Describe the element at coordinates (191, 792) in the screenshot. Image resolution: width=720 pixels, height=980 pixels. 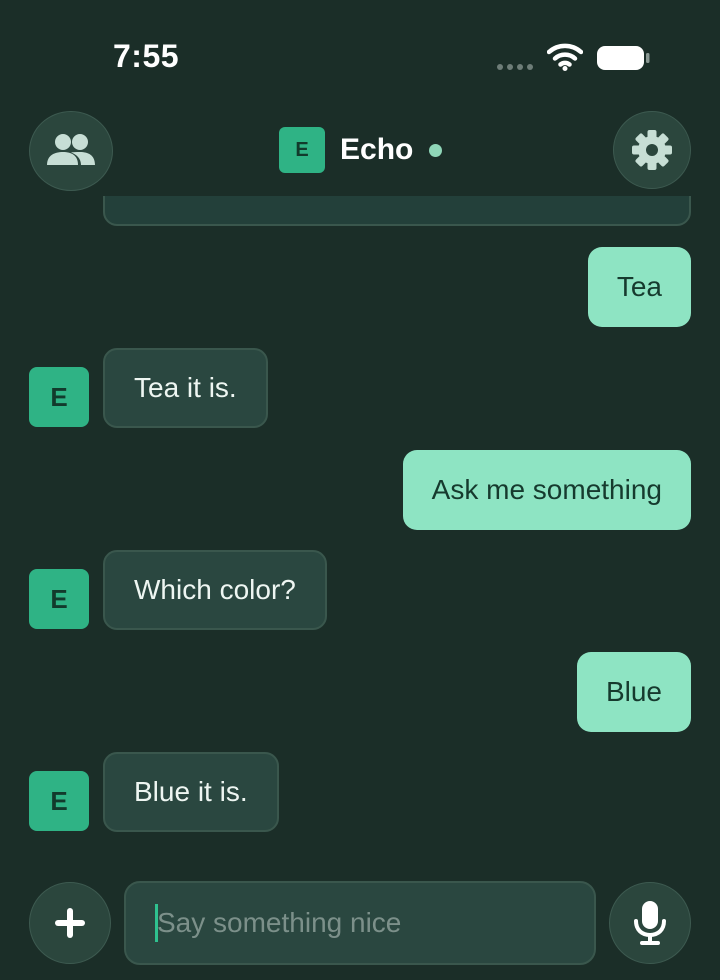
I see `their-message-bubble: Blue it is.` at that location.